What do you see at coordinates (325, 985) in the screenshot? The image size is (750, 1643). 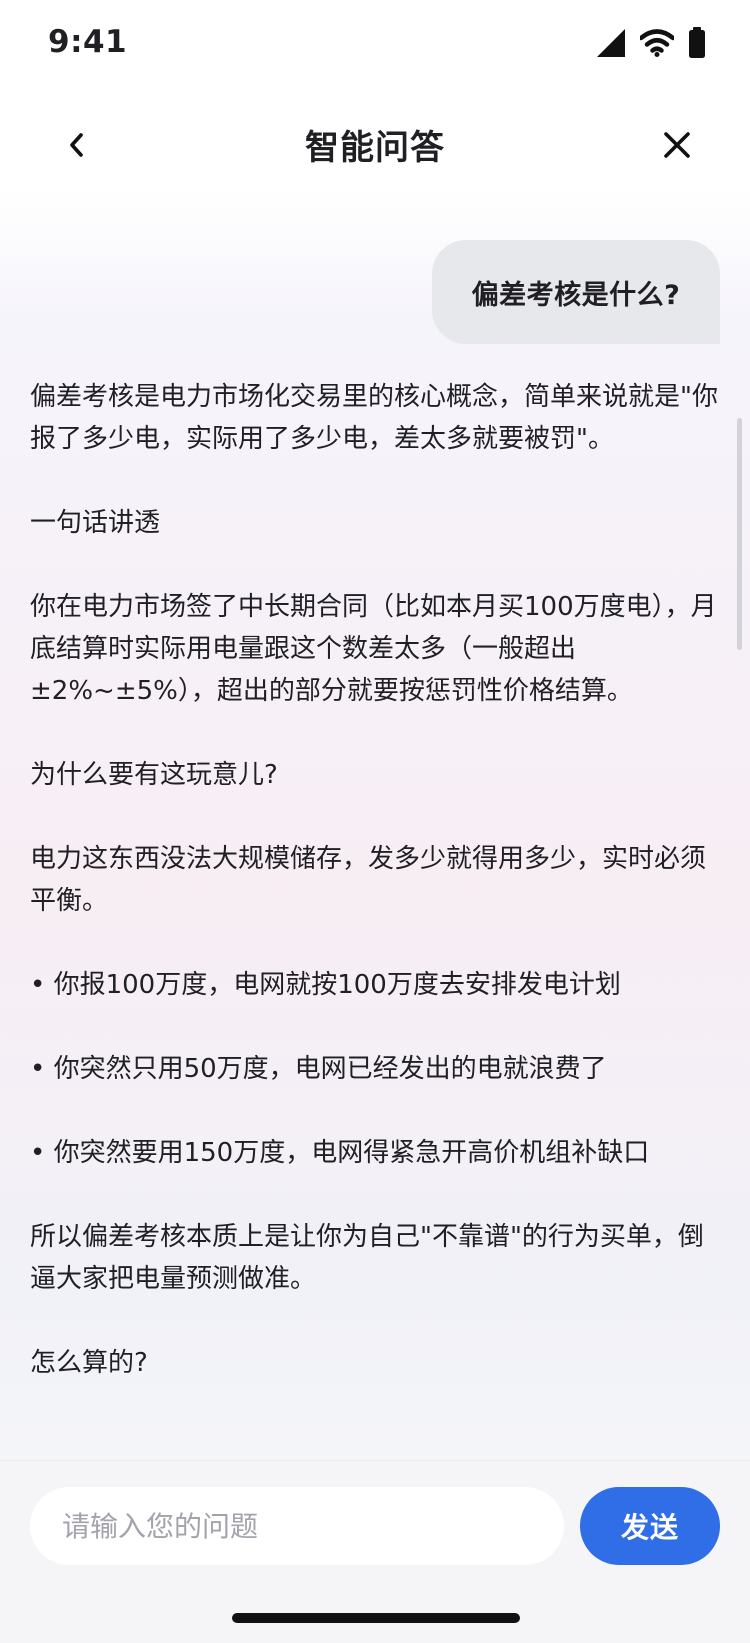 I see `answer-bullet: • 你报100万度，电网就按100万度去安排发电计划` at bounding box center [325, 985].